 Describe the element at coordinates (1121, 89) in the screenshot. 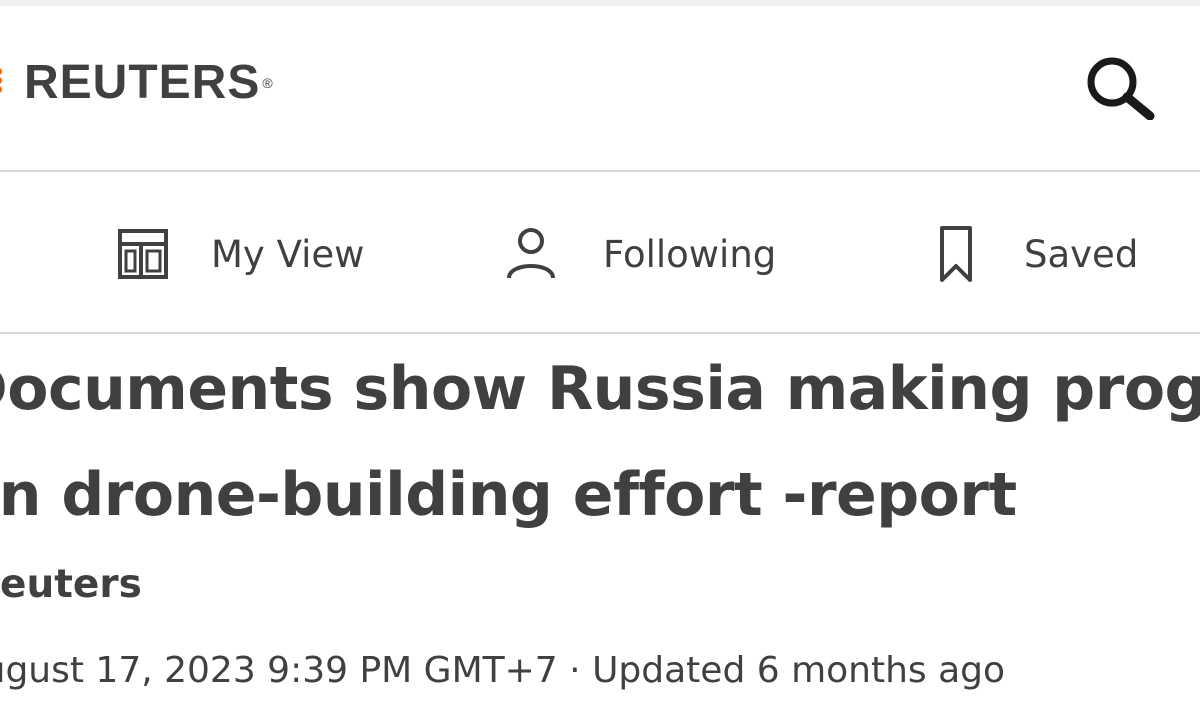

I see `search-icon` at that location.